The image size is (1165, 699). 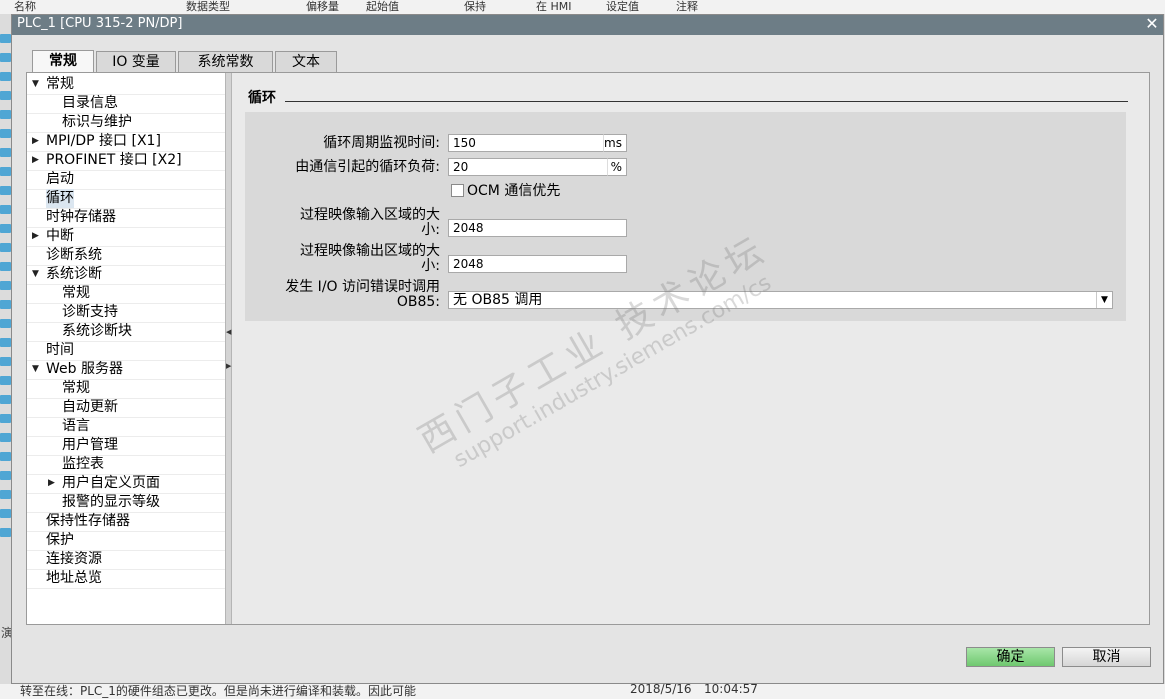 I want to click on bg-header-col: 注释, so click(x=687, y=6).